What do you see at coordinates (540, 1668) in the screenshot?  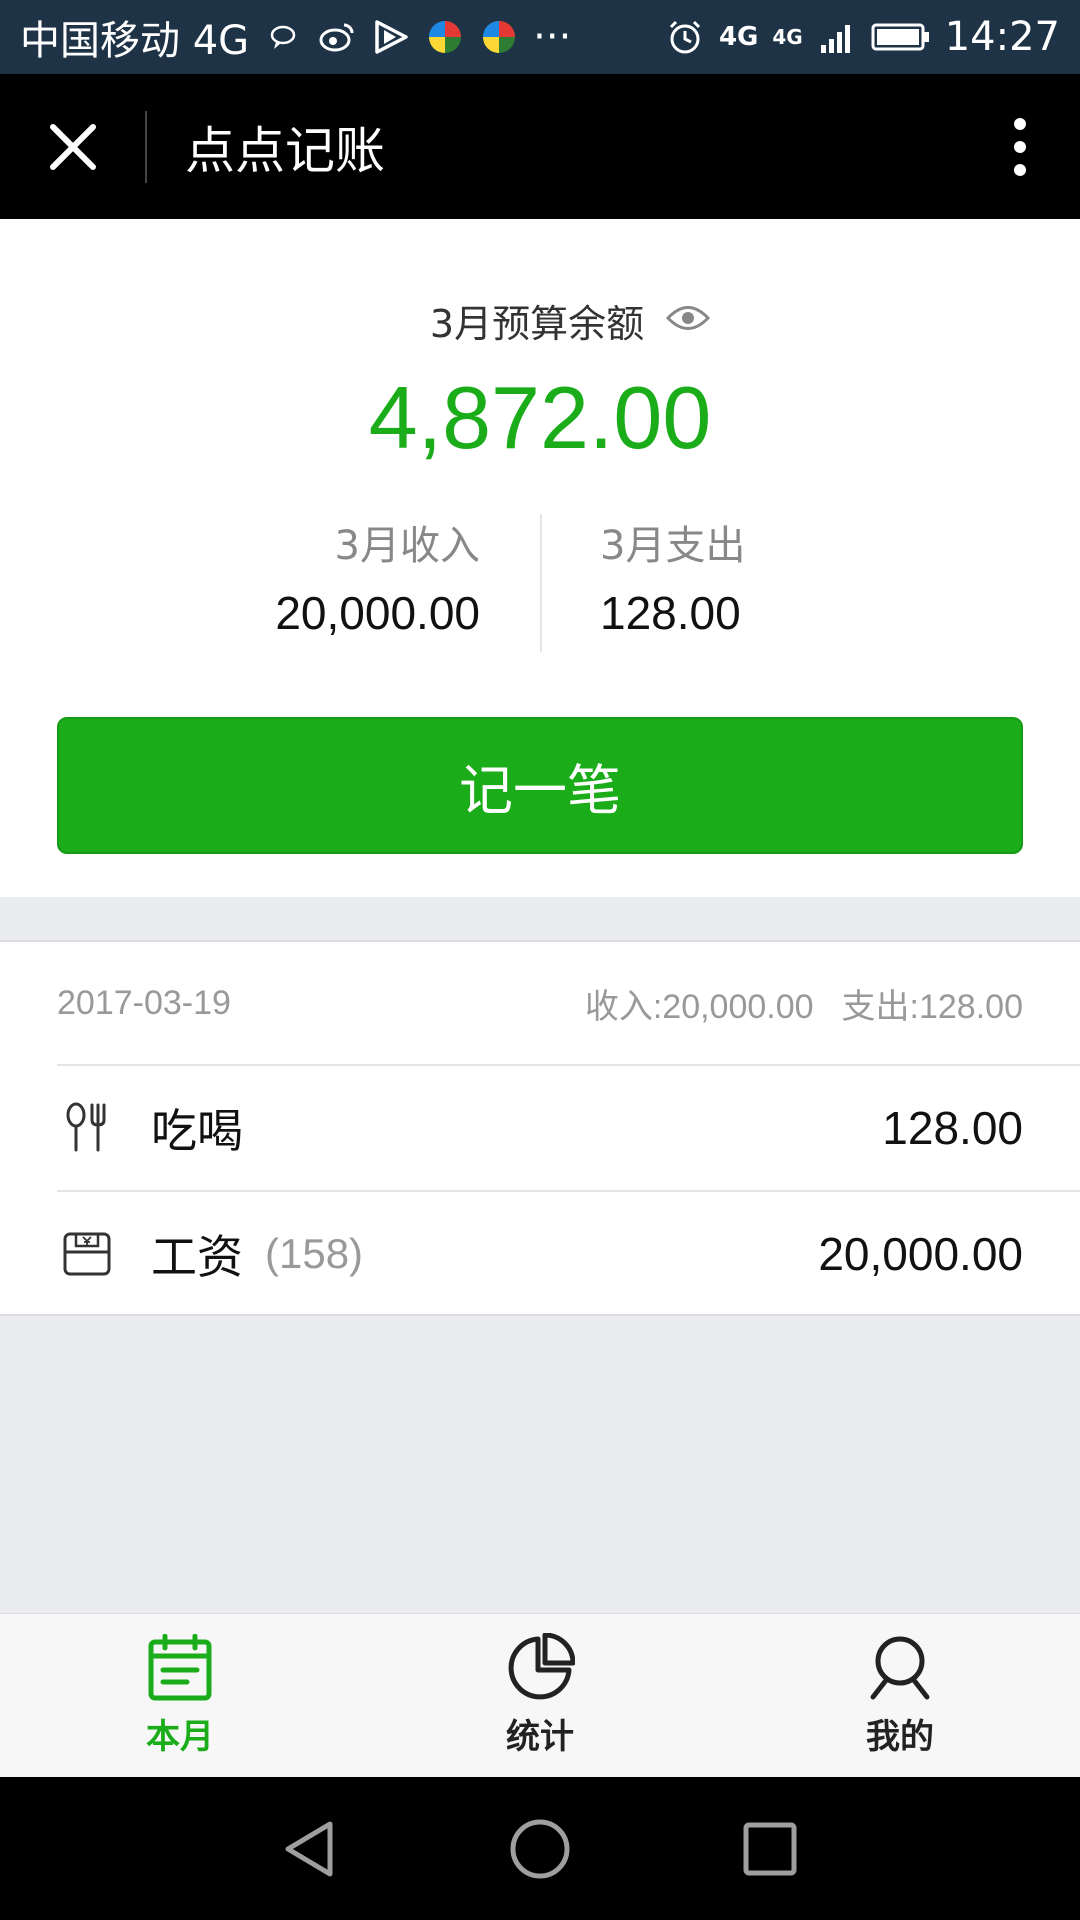 I see `pie-chart-icon` at bounding box center [540, 1668].